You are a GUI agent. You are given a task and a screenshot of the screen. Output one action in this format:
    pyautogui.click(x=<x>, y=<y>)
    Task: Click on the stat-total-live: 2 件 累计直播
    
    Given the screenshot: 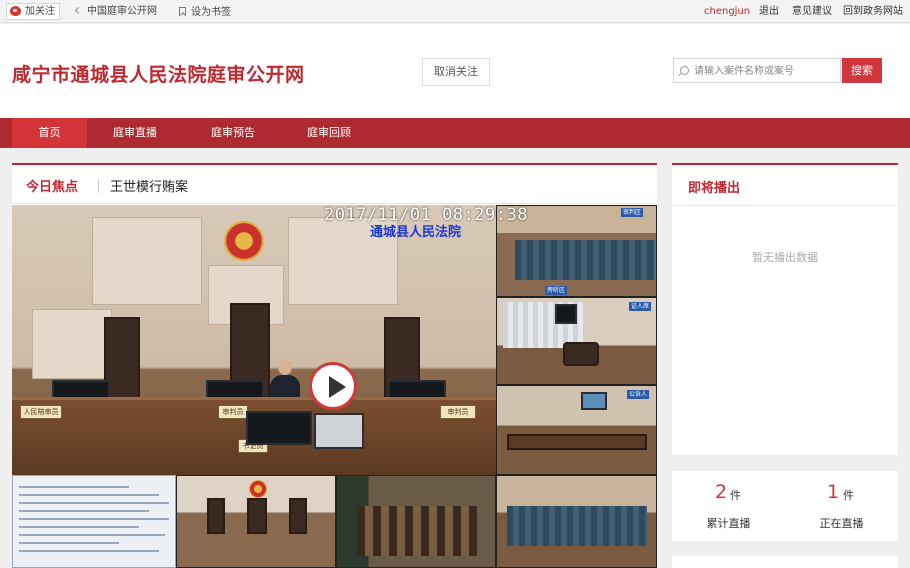 What is the action you would take?
    pyautogui.click(x=728, y=506)
    